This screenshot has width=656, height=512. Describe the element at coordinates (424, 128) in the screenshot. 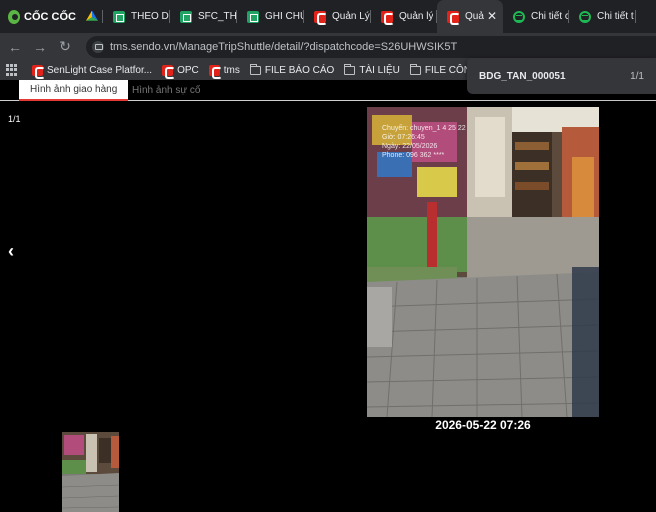

I see `stamp-line: Chuyến: chuyen_1 4 25 22` at that location.